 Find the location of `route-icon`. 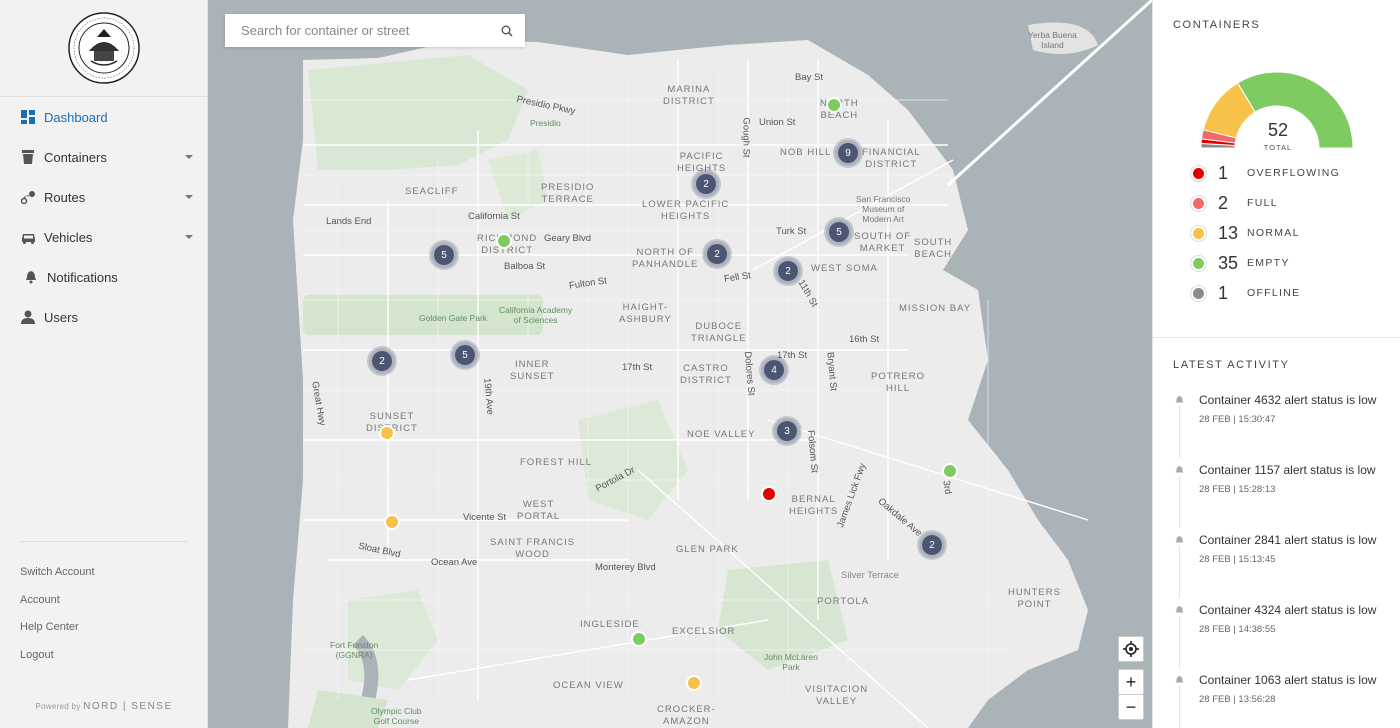

route-icon is located at coordinates (28, 197).